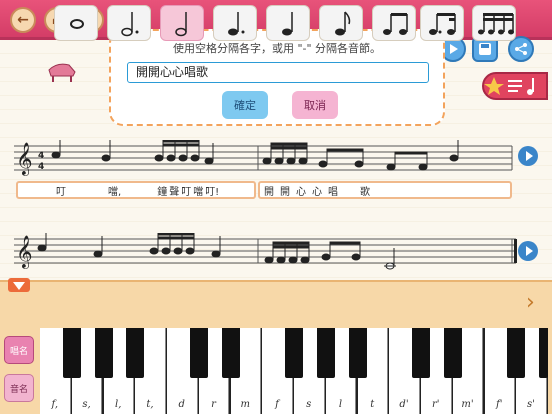  What do you see at coordinates (162, 192) in the screenshot?
I see `lyric: 鐘` at bounding box center [162, 192].